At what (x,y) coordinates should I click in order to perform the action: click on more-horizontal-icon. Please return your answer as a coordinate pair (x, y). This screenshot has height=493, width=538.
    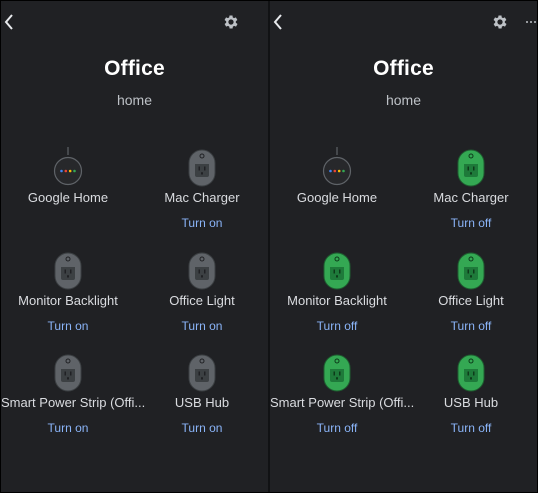
    Looking at the image, I should click on (531, 22).